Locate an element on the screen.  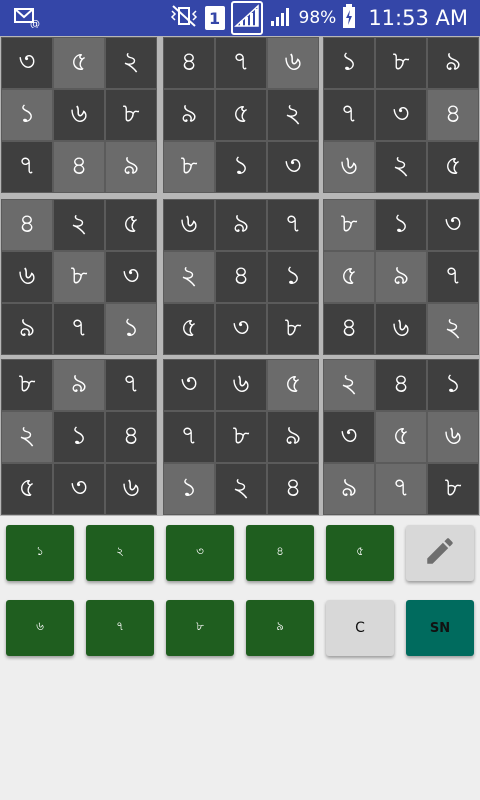
sudoku-box: ৮১৩৫৯৭৪৬২ is located at coordinates (401, 277).